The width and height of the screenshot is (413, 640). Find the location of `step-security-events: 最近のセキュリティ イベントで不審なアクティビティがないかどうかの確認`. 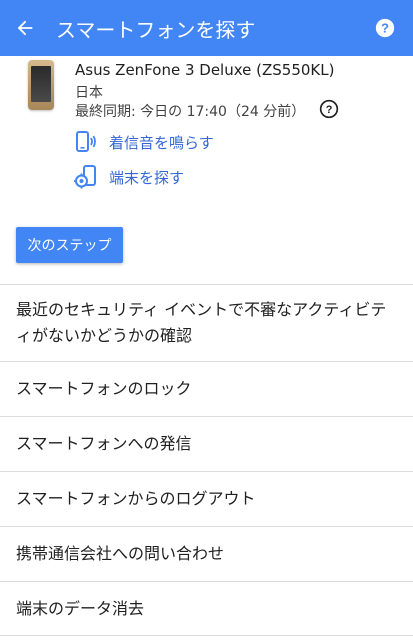

step-security-events: 最近のセキュリティ イベントで不審なアクティビティがないかどうかの確認 is located at coordinates (206, 322).